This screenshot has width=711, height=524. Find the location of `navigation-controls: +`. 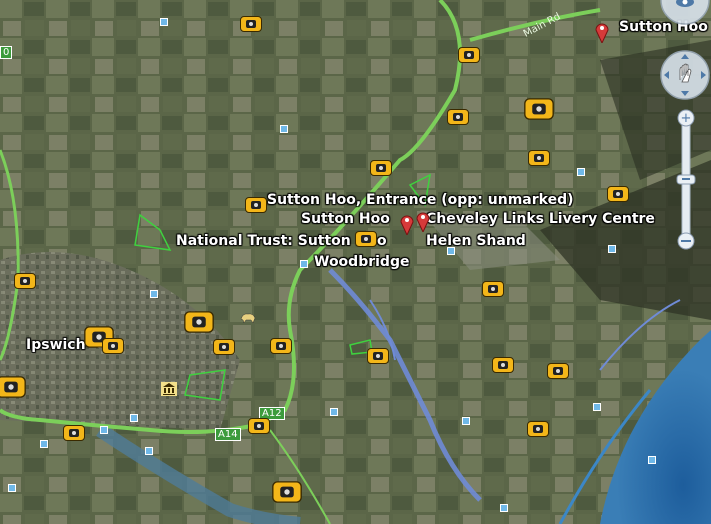

navigation-controls: + is located at coordinates (685, 130).